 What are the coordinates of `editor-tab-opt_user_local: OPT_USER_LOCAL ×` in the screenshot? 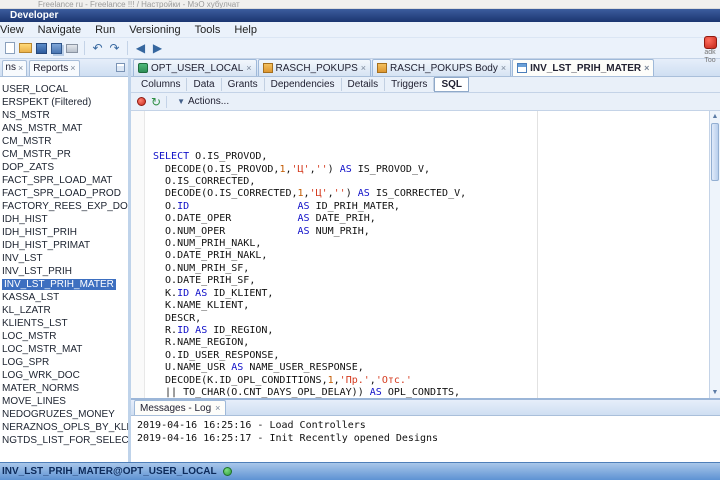 It's located at (195, 67).